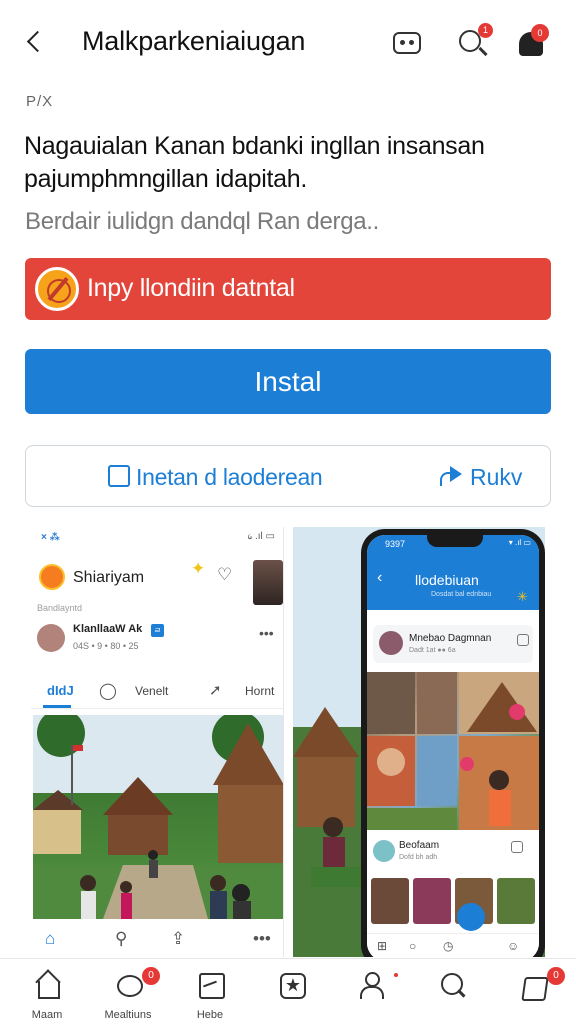 The height and width of the screenshot is (1024, 576). Describe the element at coordinates (60, 608) in the screenshot. I see `section-label: Bandlayntd` at that location.